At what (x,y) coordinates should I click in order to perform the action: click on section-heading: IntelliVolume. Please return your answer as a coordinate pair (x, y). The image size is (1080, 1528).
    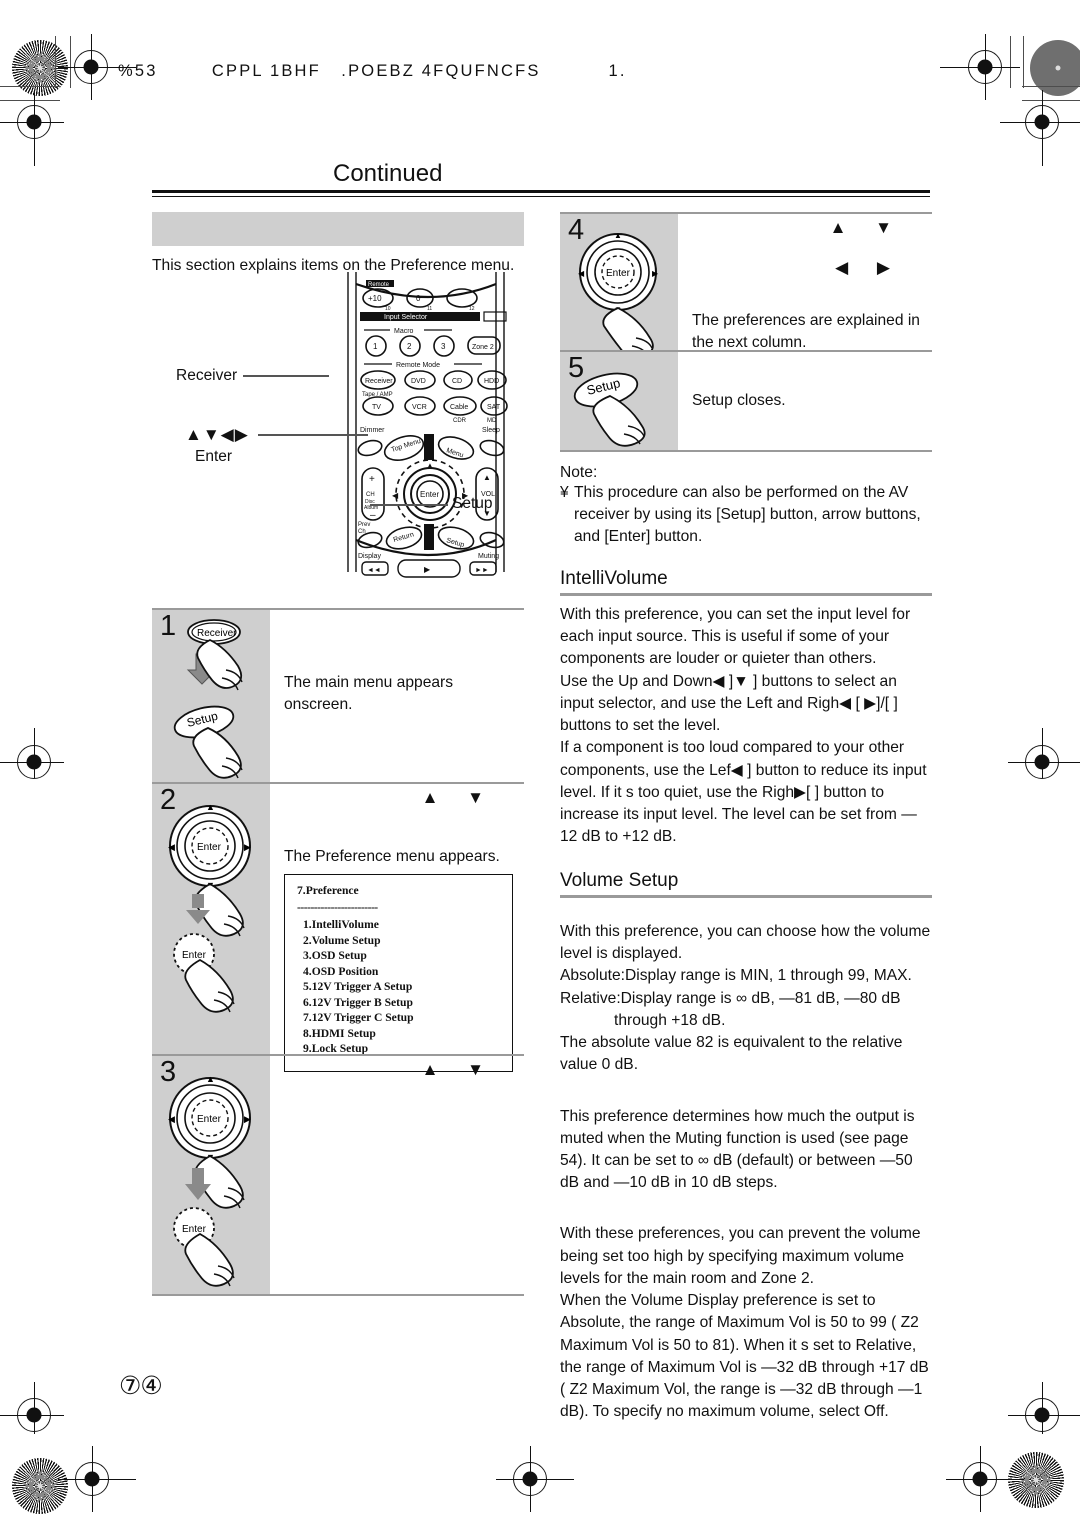
    Looking at the image, I should click on (614, 579).